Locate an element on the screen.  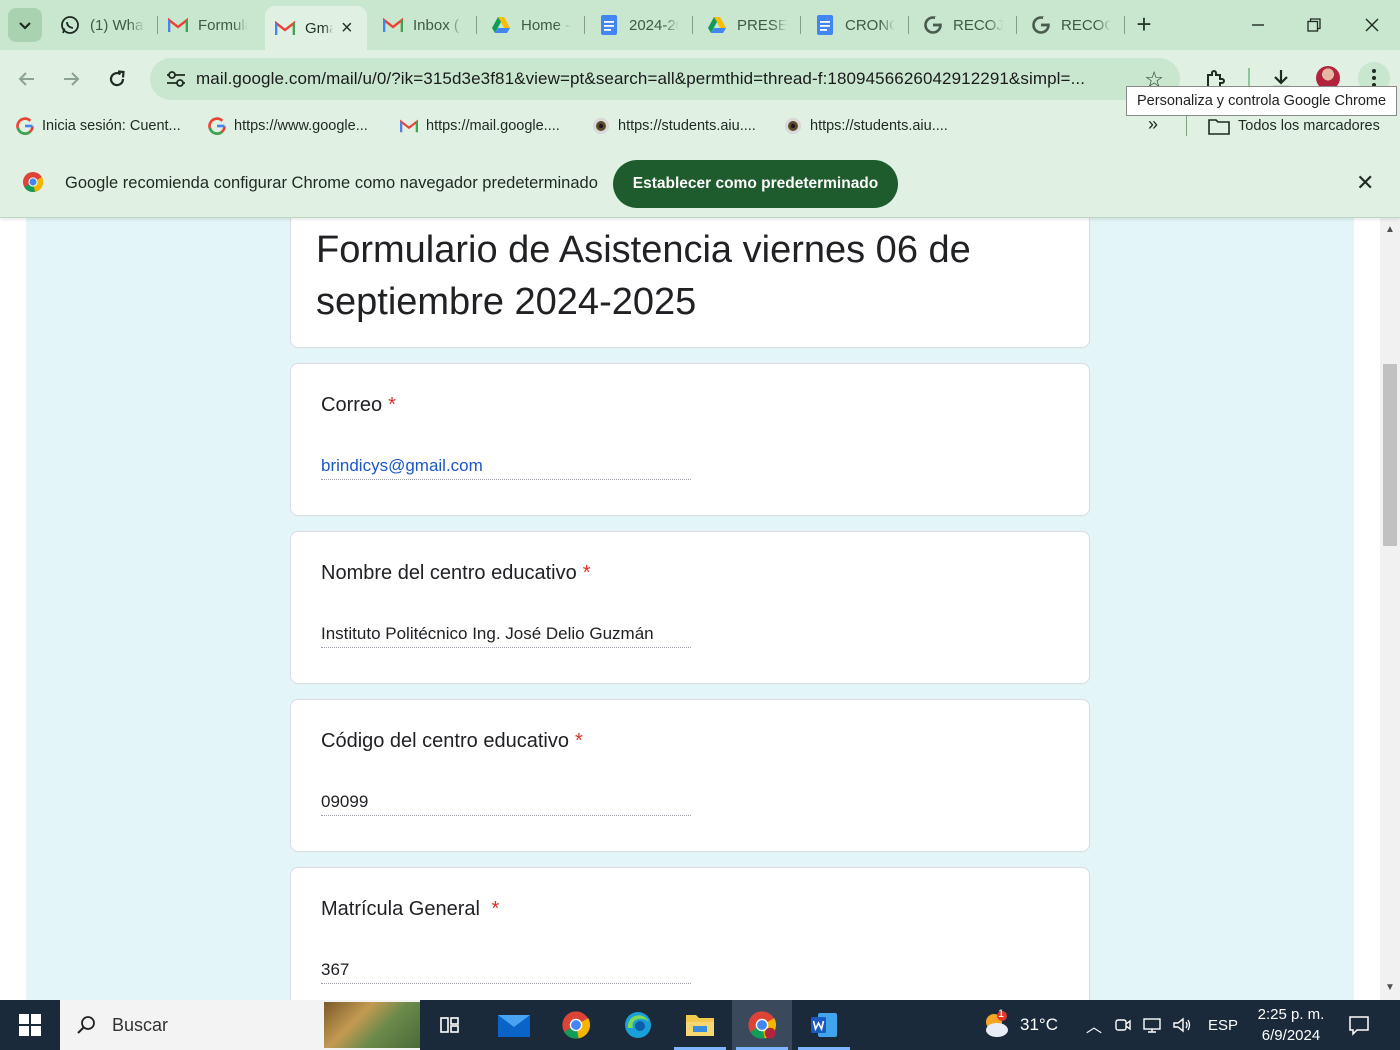
email-answer: brindicys@gmail.com is located at coordinates (506, 468).